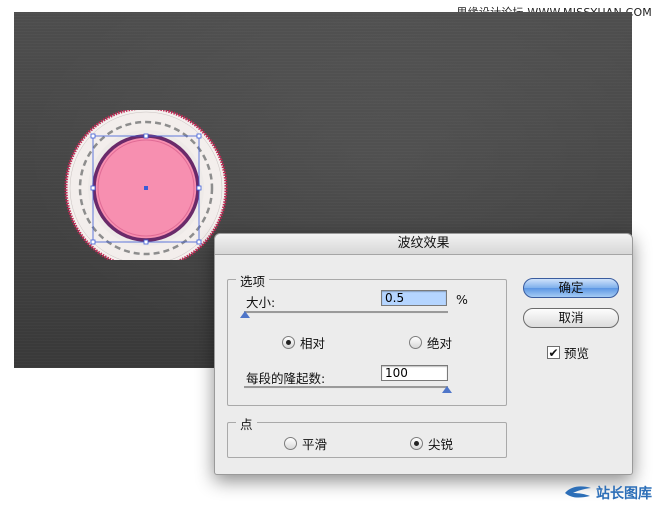 The height and width of the screenshot is (509, 664). I want to click on dialog-title: 波纹效果, so click(423, 244).